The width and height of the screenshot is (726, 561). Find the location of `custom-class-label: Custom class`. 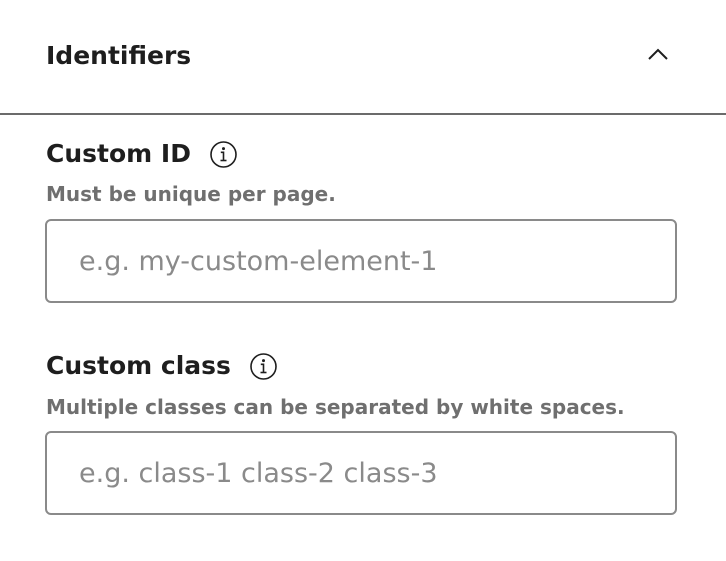

custom-class-label: Custom class is located at coordinates (138, 365).